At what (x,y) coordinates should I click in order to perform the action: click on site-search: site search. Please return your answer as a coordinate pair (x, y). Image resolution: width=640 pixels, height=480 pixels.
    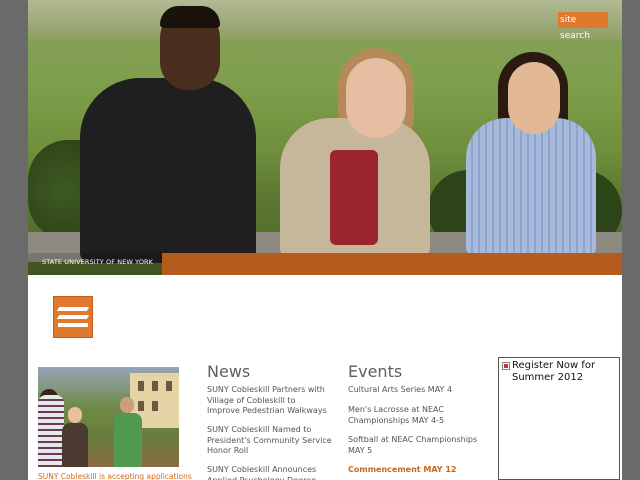
    Looking at the image, I should click on (584, 29).